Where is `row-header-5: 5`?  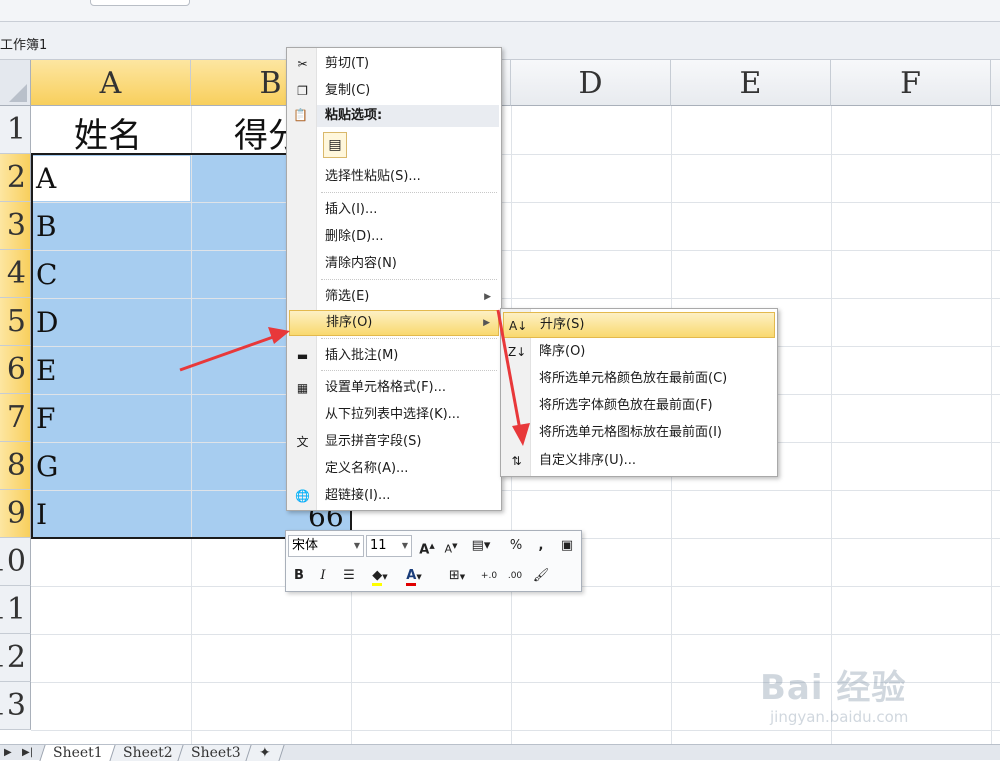
row-header-5: 5 is located at coordinates (15, 322).